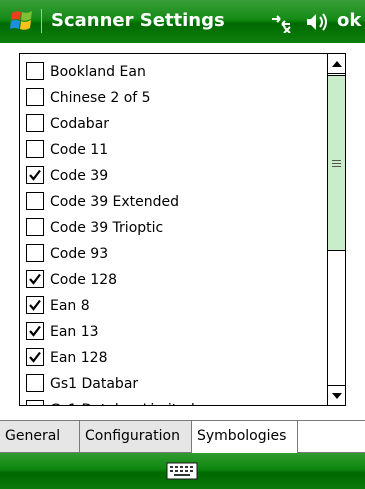 This screenshot has height=489, width=365. I want to click on list-item-label: Chinese 2 of 5, so click(100, 98).